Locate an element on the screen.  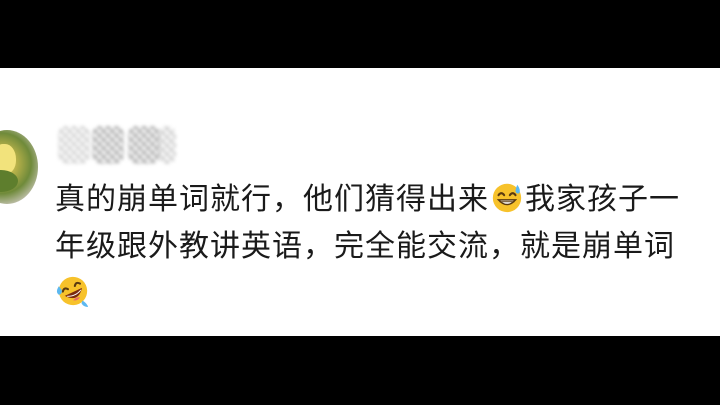
grinning-sweat-emoji-icon is located at coordinates (507, 198).